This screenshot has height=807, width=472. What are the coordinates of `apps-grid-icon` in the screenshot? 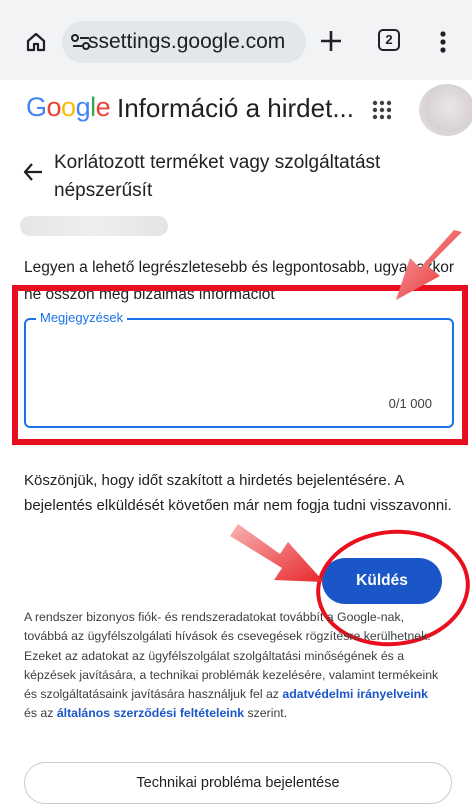 It's located at (382, 110).